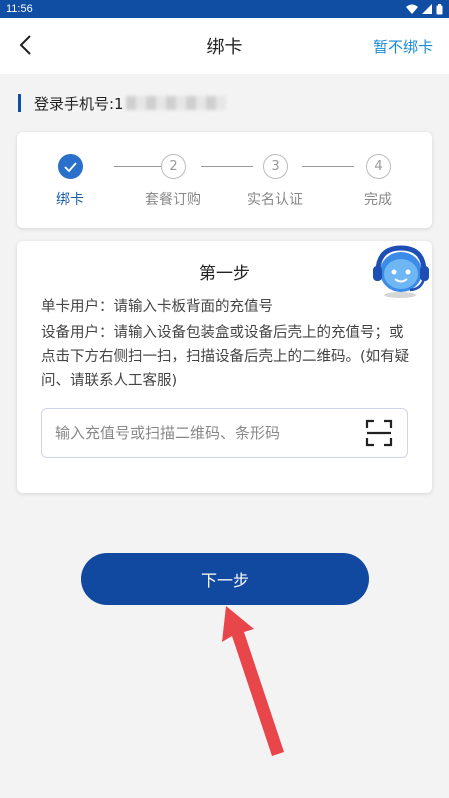 Image resolution: width=449 pixels, height=798 pixels. Describe the element at coordinates (175, 103) in the screenshot. I see `masked-phone-number` at that location.